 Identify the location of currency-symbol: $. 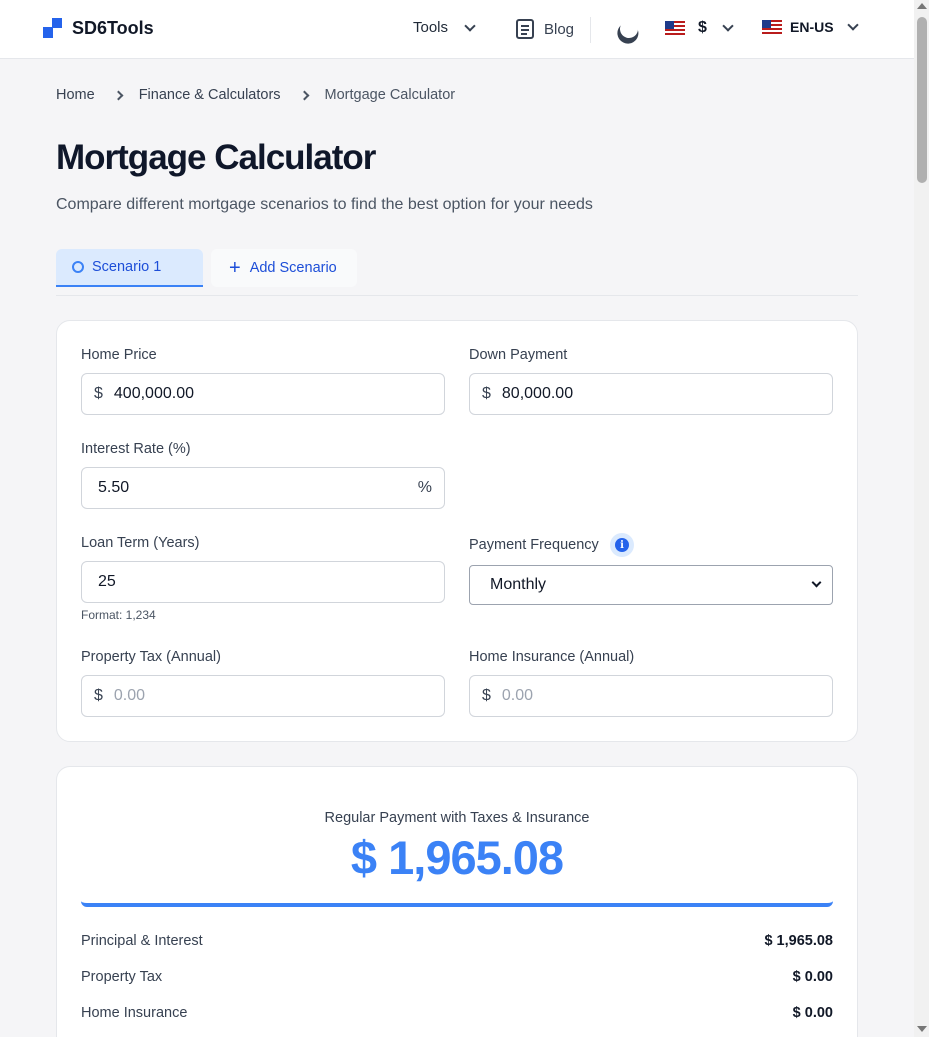
(702, 27).